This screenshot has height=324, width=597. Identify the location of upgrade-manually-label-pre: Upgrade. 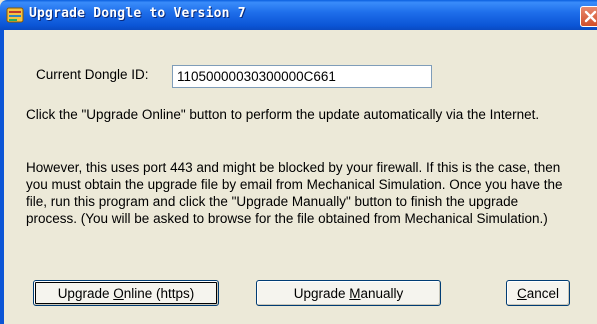
(321, 293).